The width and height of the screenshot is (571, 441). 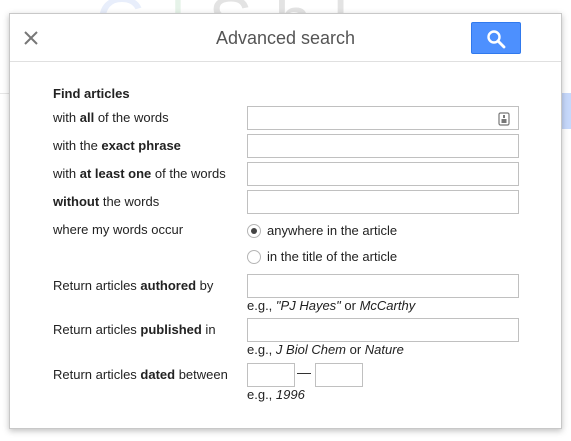 What do you see at coordinates (383, 118) in the screenshot?
I see `all-words-input` at bounding box center [383, 118].